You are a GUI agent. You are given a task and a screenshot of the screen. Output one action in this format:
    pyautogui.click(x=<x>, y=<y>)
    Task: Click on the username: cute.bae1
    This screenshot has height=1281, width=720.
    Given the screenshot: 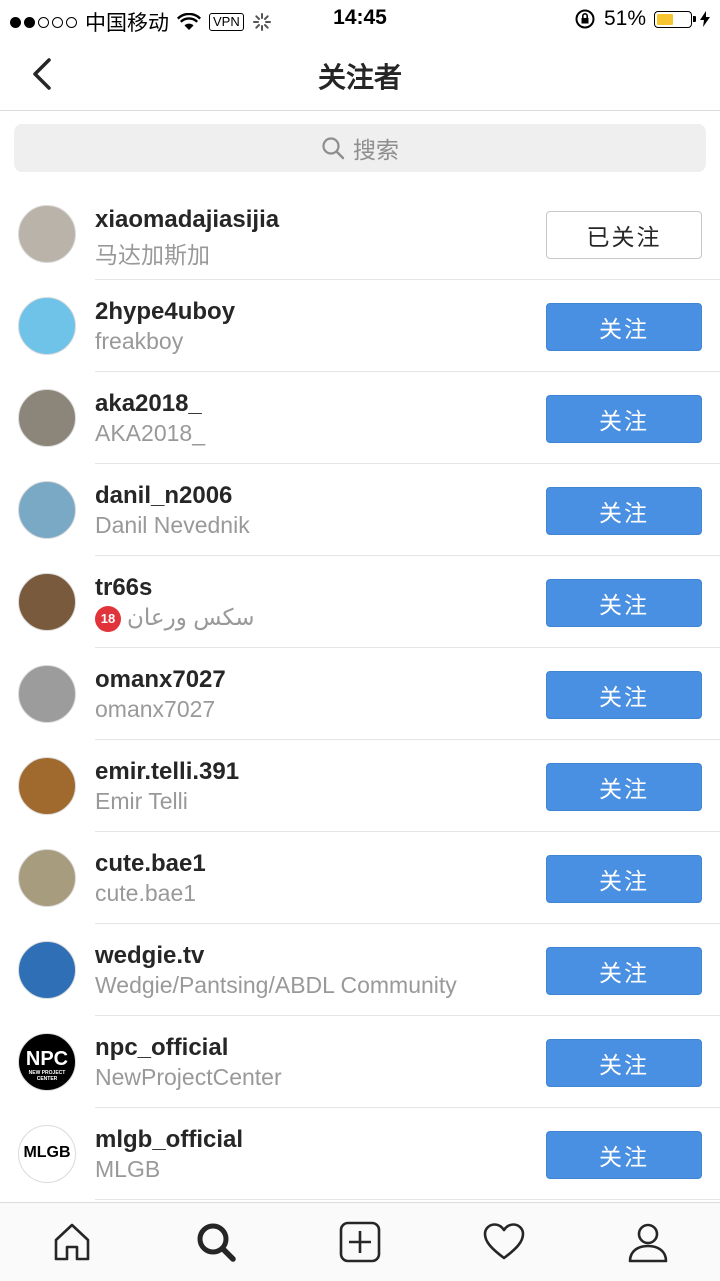 What is the action you would take?
    pyautogui.click(x=150, y=864)
    